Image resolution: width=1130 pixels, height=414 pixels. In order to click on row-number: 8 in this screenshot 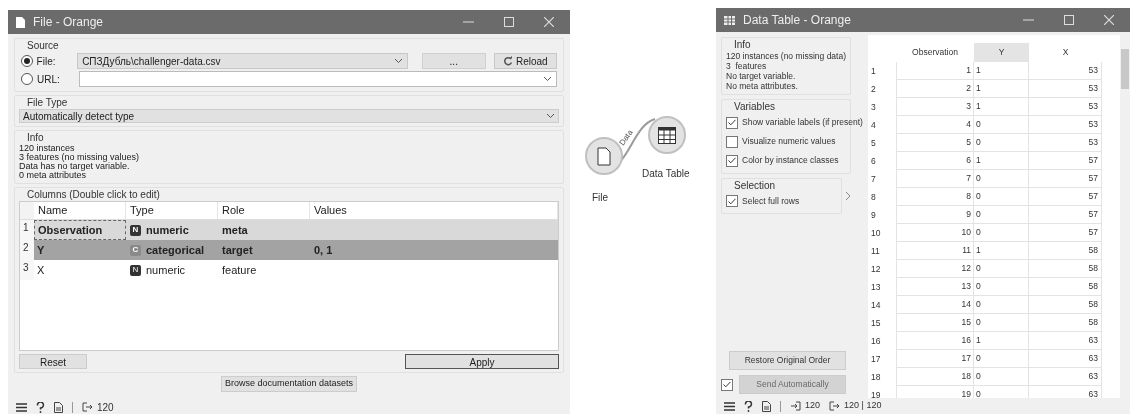, I will do `click(873, 197)`.